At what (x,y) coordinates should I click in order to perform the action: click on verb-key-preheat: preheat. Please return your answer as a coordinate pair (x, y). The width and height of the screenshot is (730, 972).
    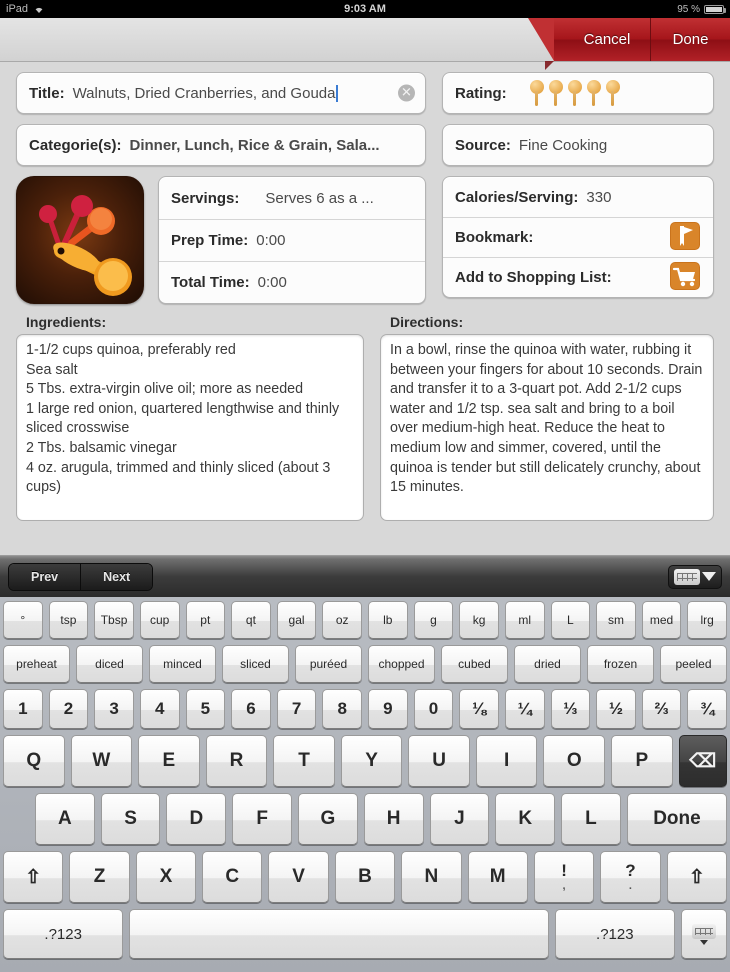
    Looking at the image, I should click on (36, 664).